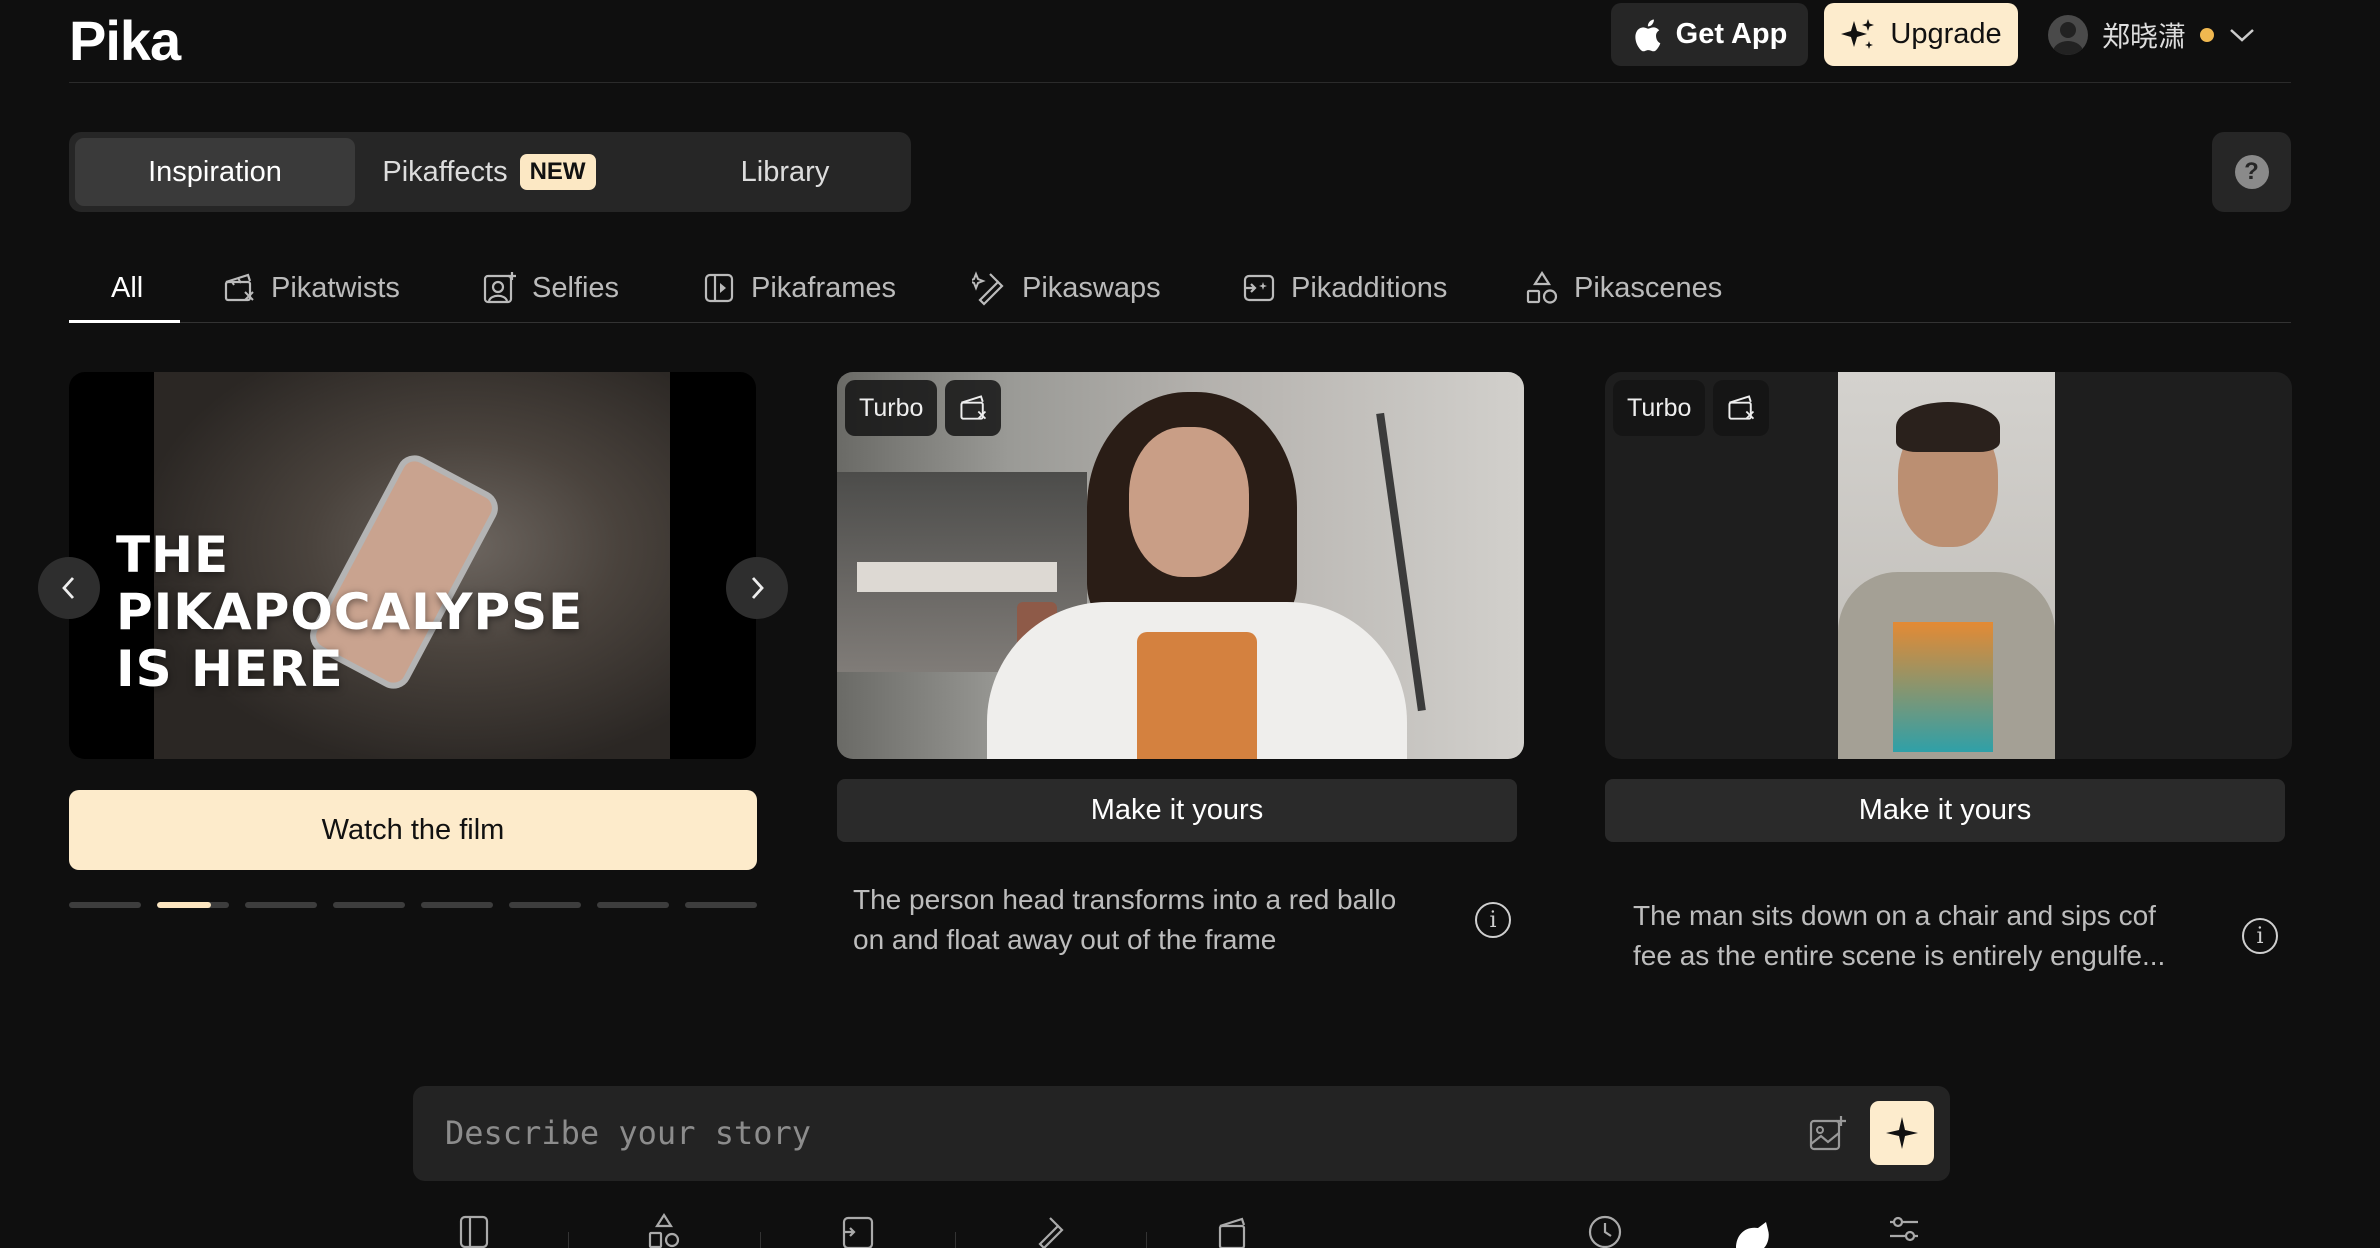  I want to click on category-label: Pikascenes, so click(1648, 287).